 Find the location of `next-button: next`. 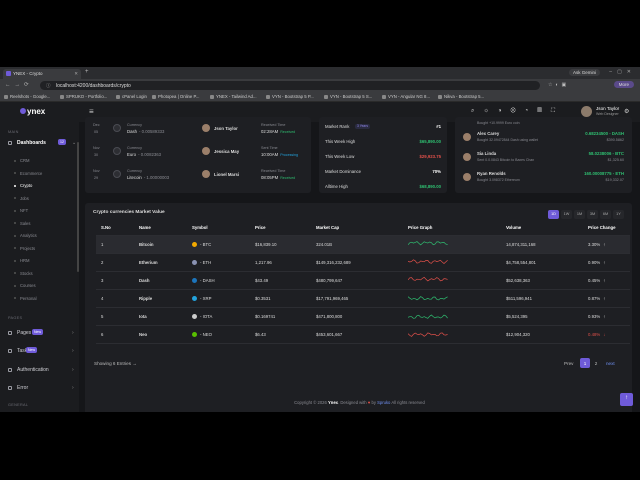

next-button: next is located at coordinates (610, 363).